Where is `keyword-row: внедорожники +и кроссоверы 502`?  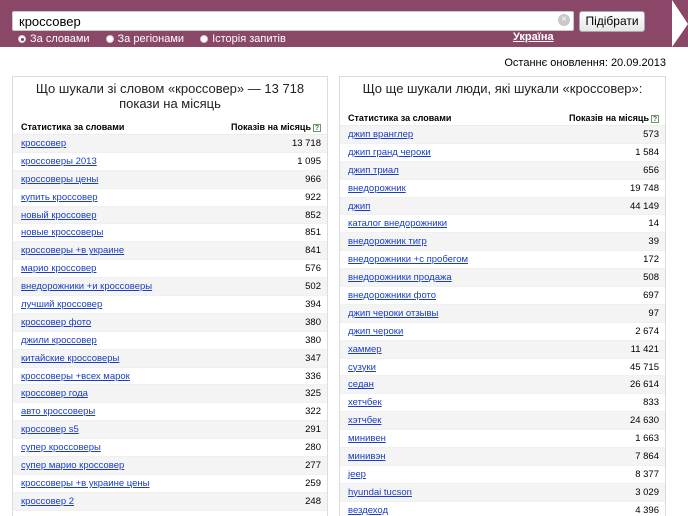 keyword-row: внедорожники +и кроссоверы 502 is located at coordinates (170, 287).